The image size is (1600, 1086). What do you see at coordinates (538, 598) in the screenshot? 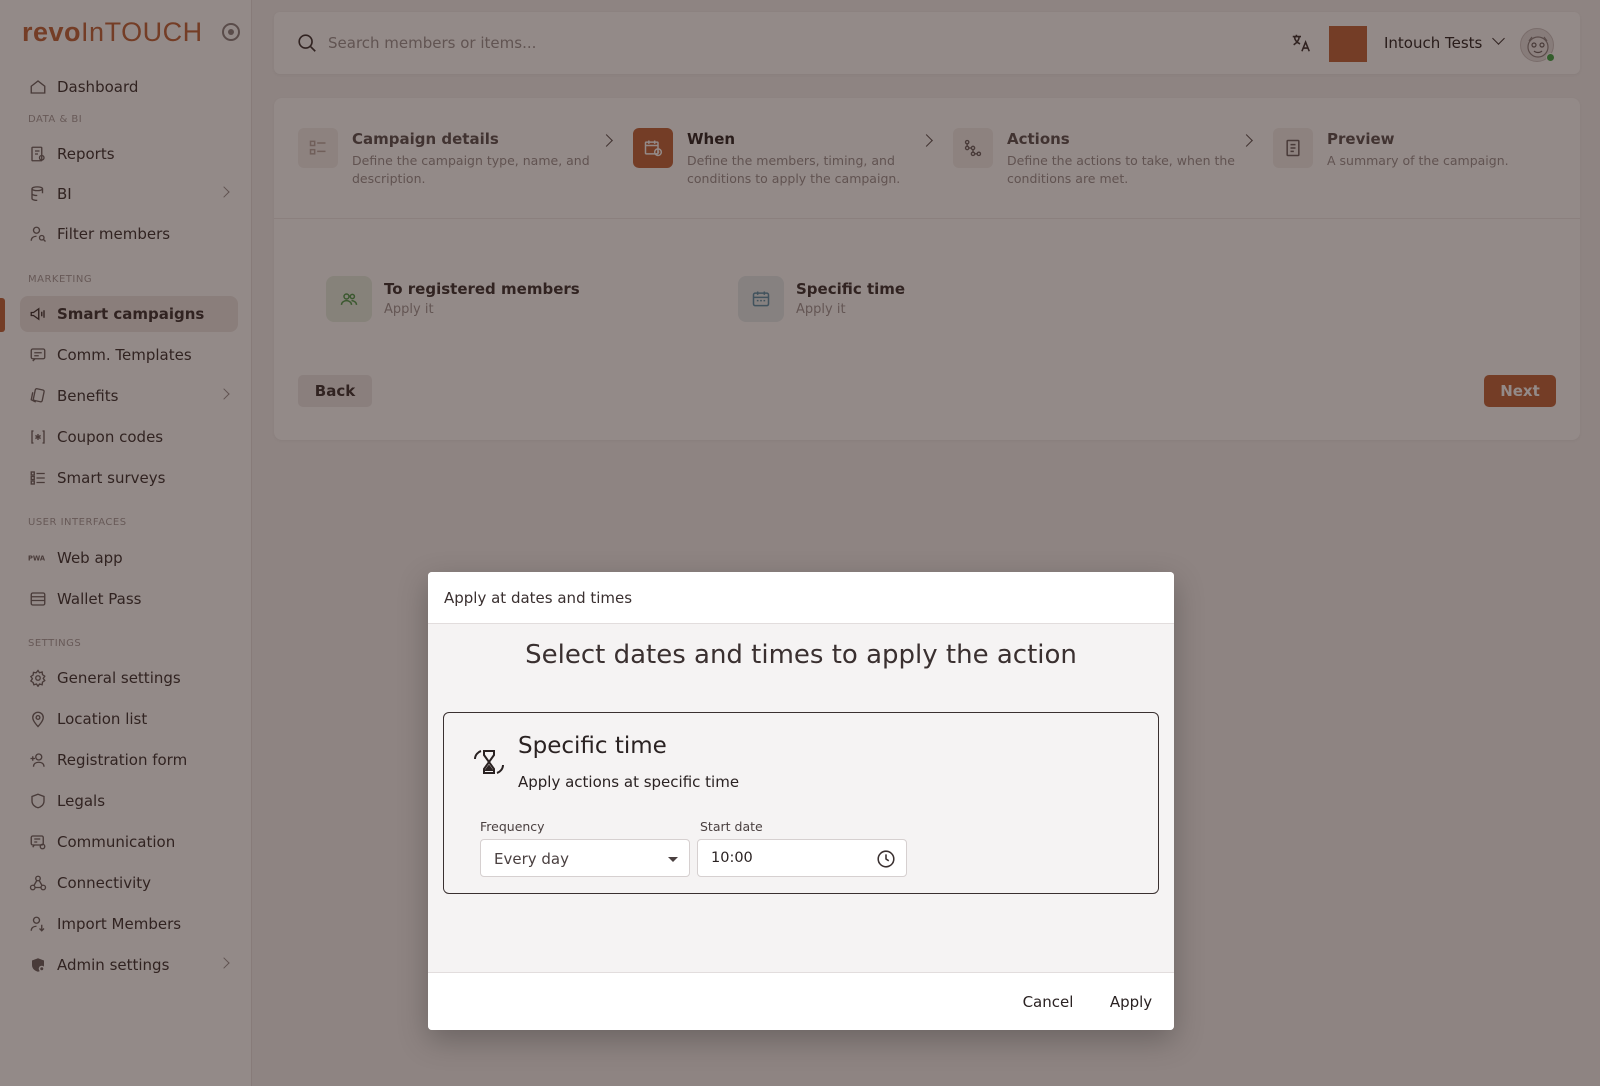
I see `dialog-title: Apply at dates and times` at bounding box center [538, 598].